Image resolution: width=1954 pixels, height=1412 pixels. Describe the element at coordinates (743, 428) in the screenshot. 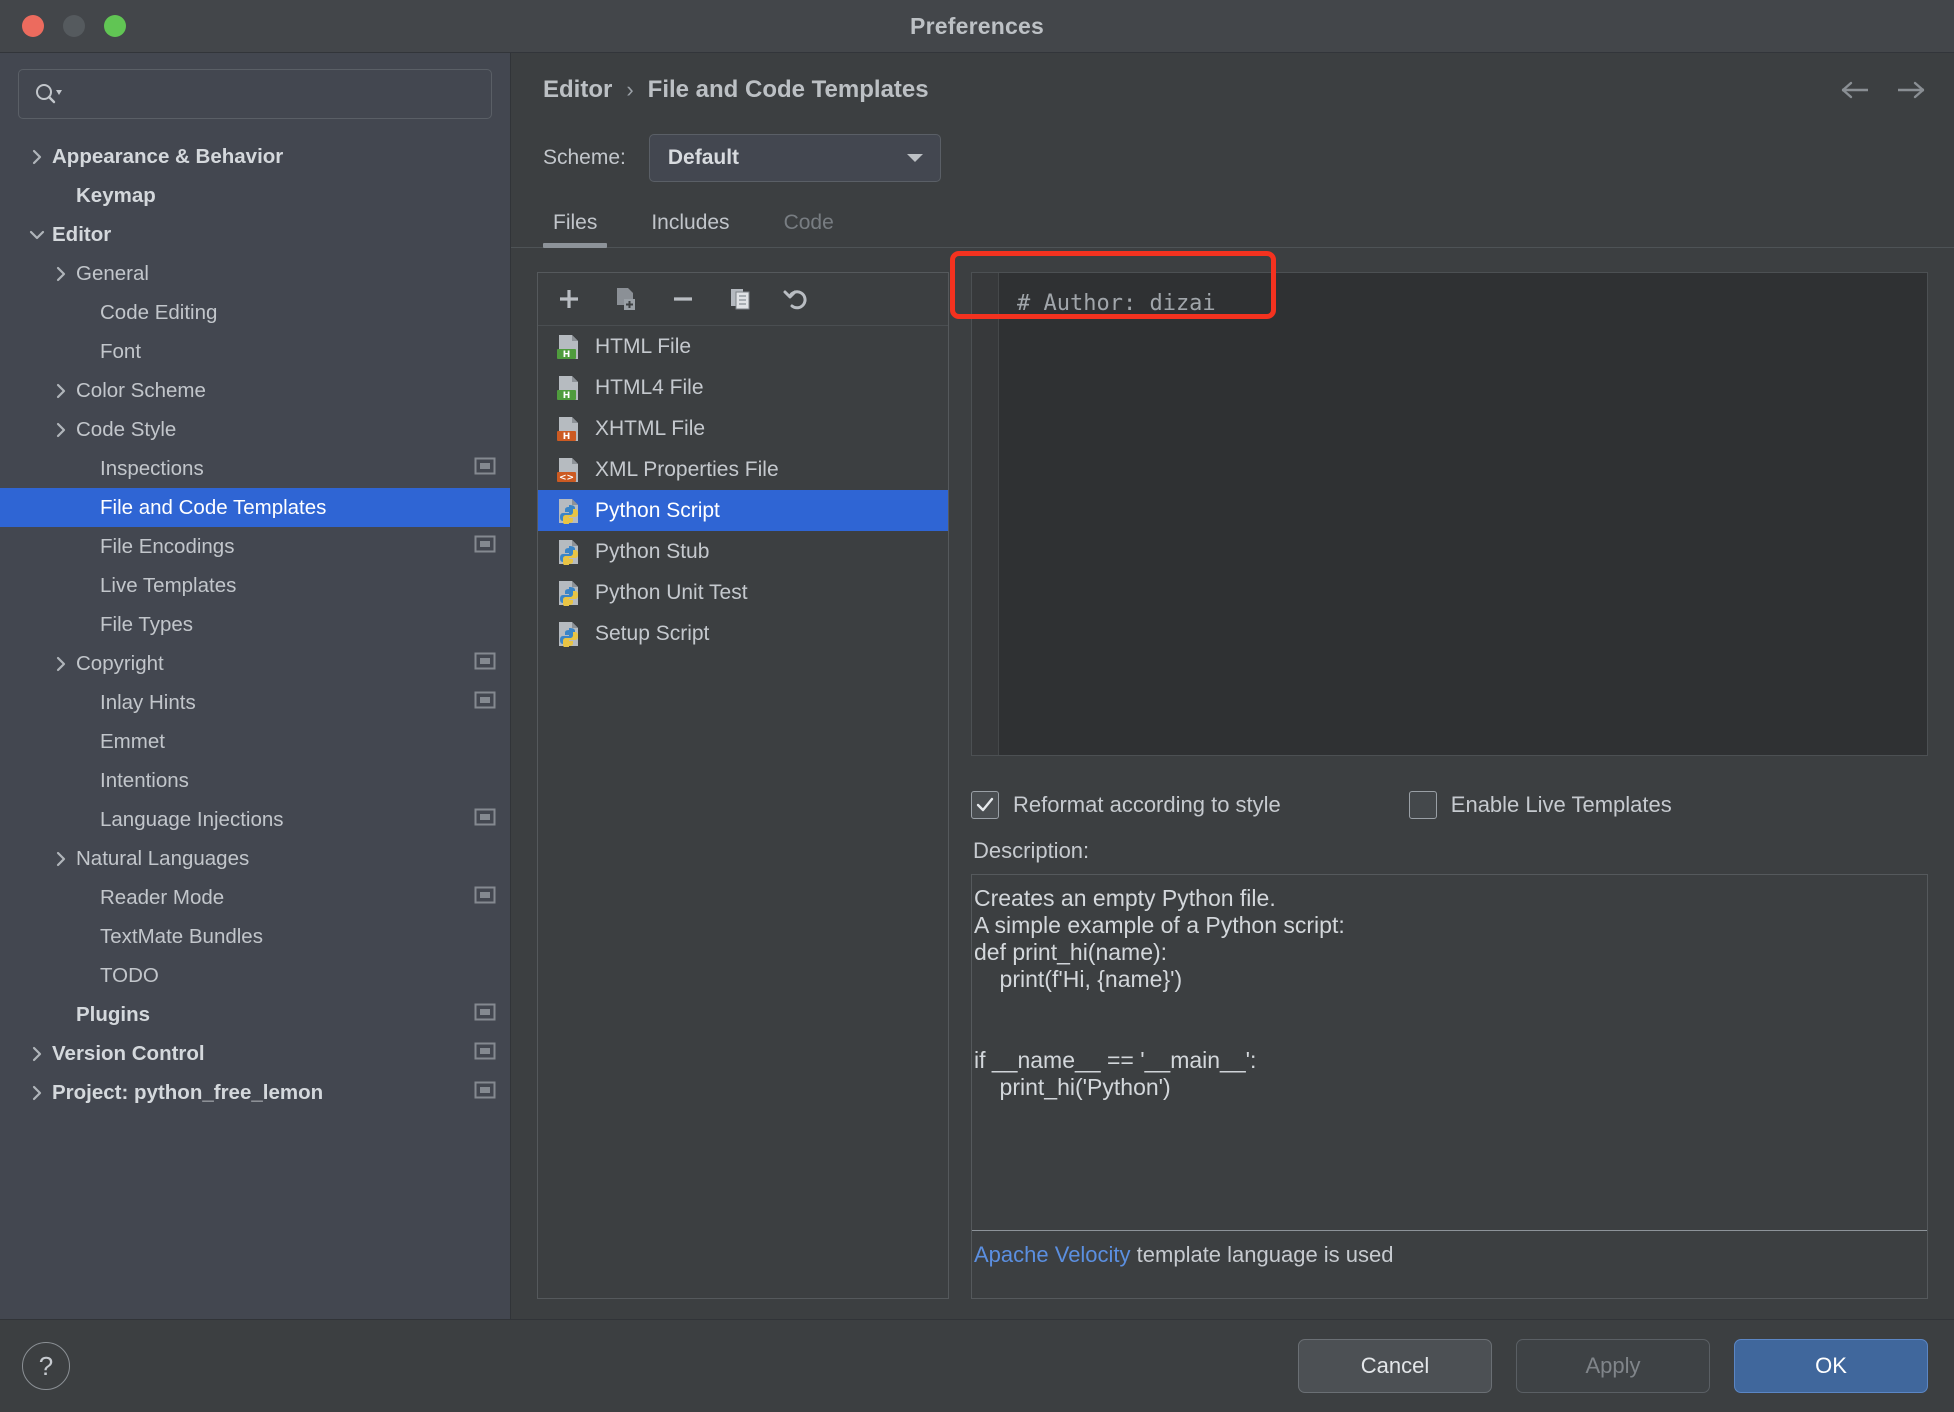

I see `template-list-item: H XHTML File` at that location.